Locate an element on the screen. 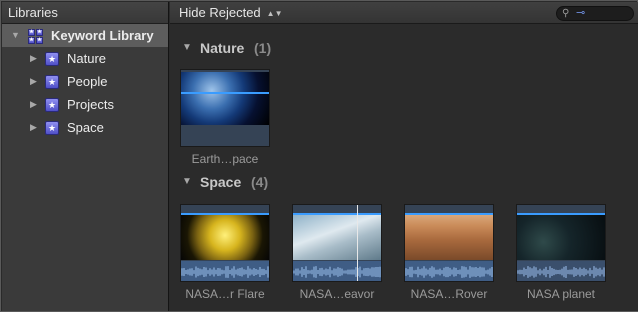 Image resolution: width=638 pixels, height=312 pixels. browser-toolbar: Hide Rejected ▲▼ ⚲ ⊸ is located at coordinates (404, 13).